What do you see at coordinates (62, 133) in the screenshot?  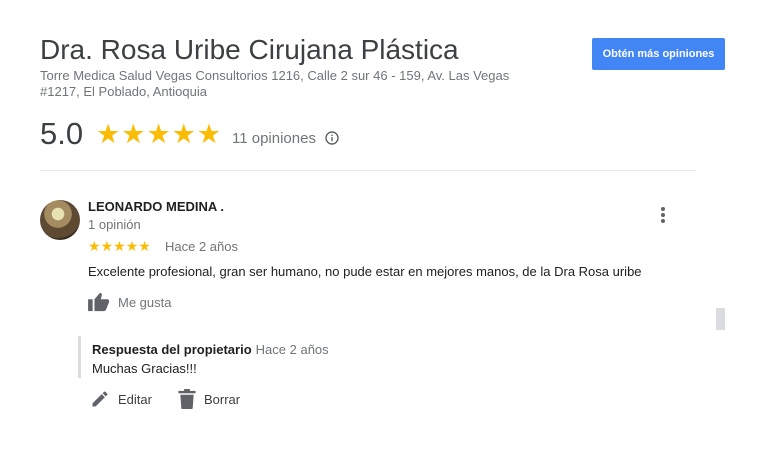 I see `average-rating: 5.0` at bounding box center [62, 133].